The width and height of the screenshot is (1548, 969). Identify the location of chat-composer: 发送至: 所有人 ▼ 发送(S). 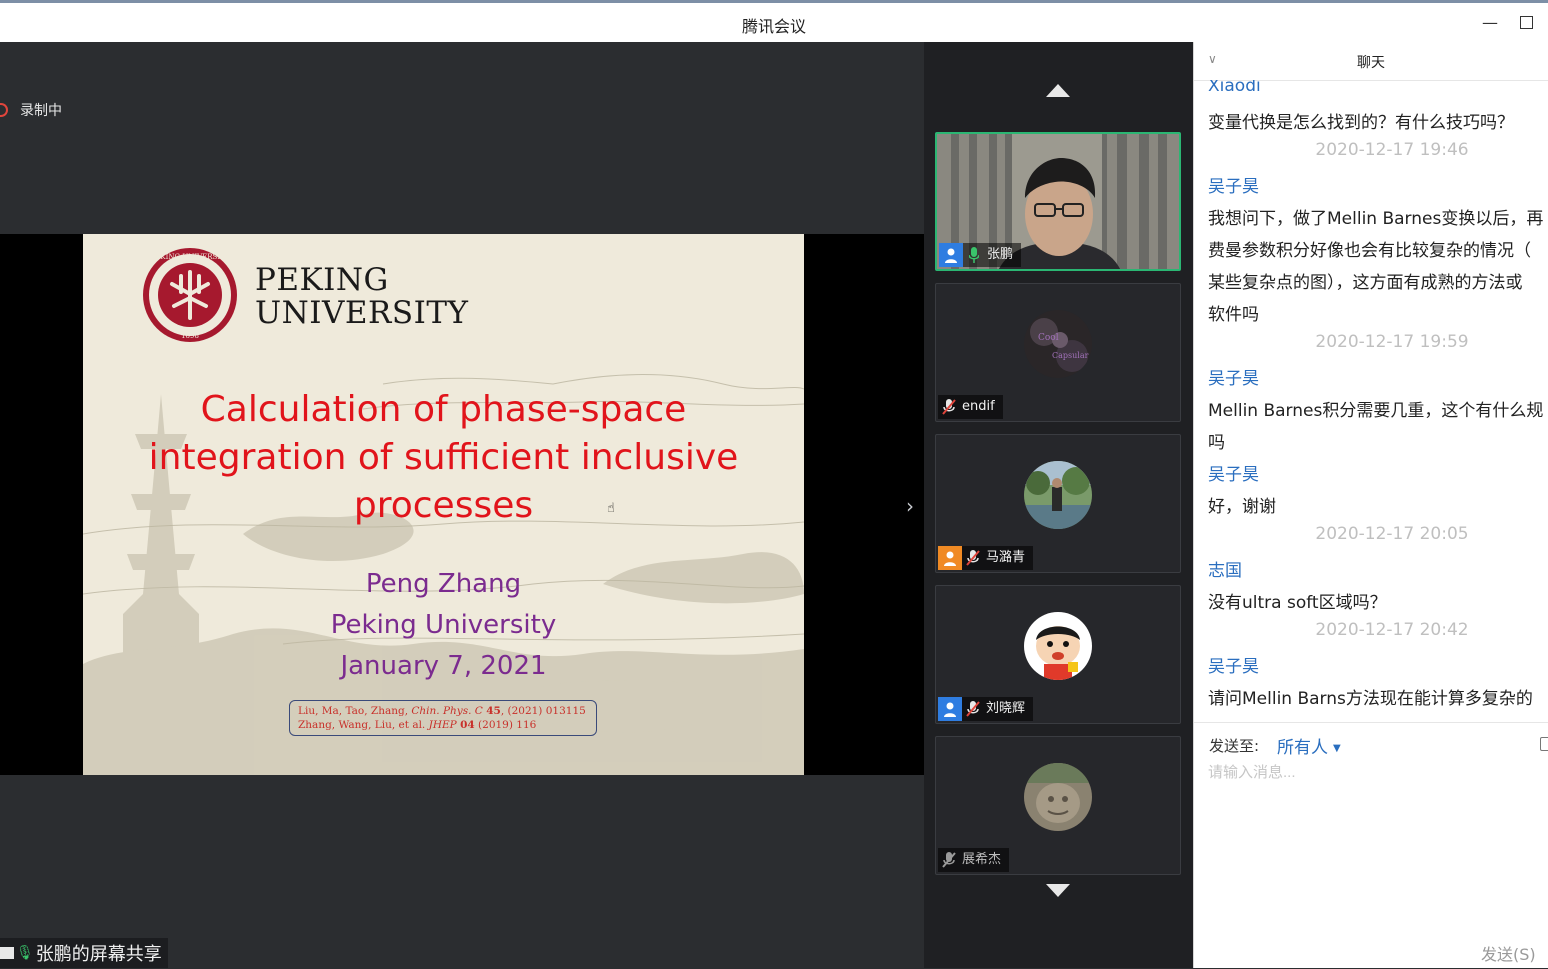
(1371, 845).